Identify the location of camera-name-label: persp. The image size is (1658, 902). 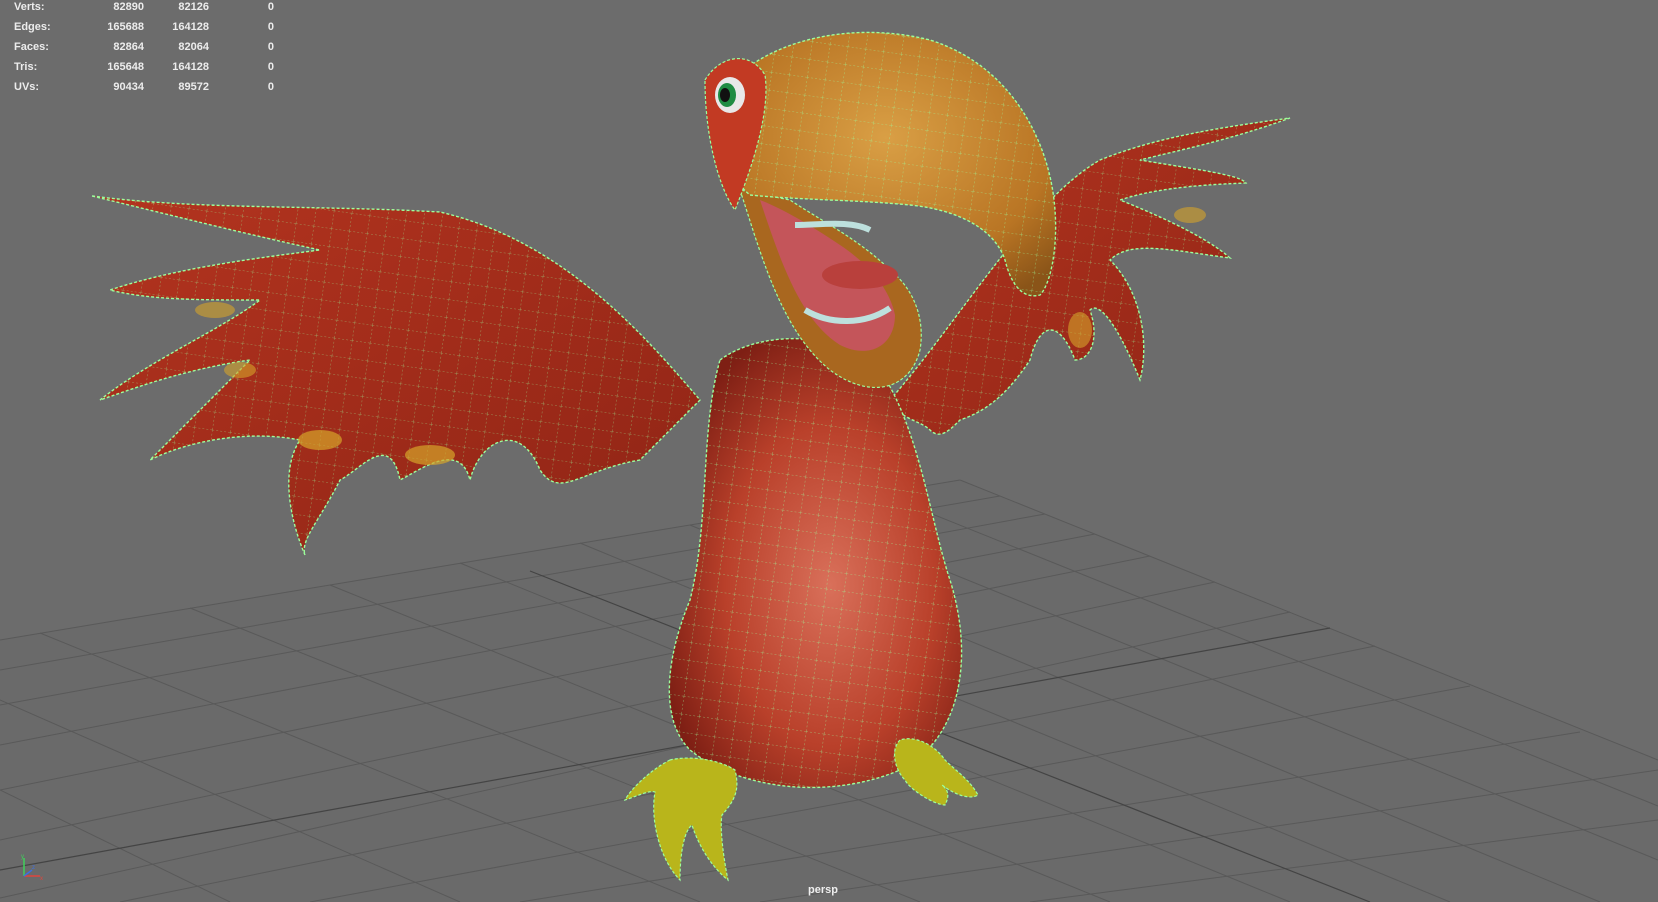
(823, 890).